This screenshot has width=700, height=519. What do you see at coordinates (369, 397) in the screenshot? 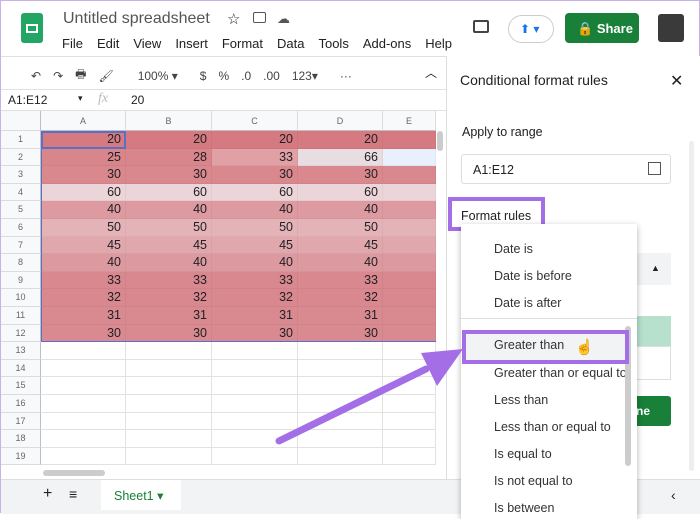
I see `annotation-arrow` at bounding box center [369, 397].